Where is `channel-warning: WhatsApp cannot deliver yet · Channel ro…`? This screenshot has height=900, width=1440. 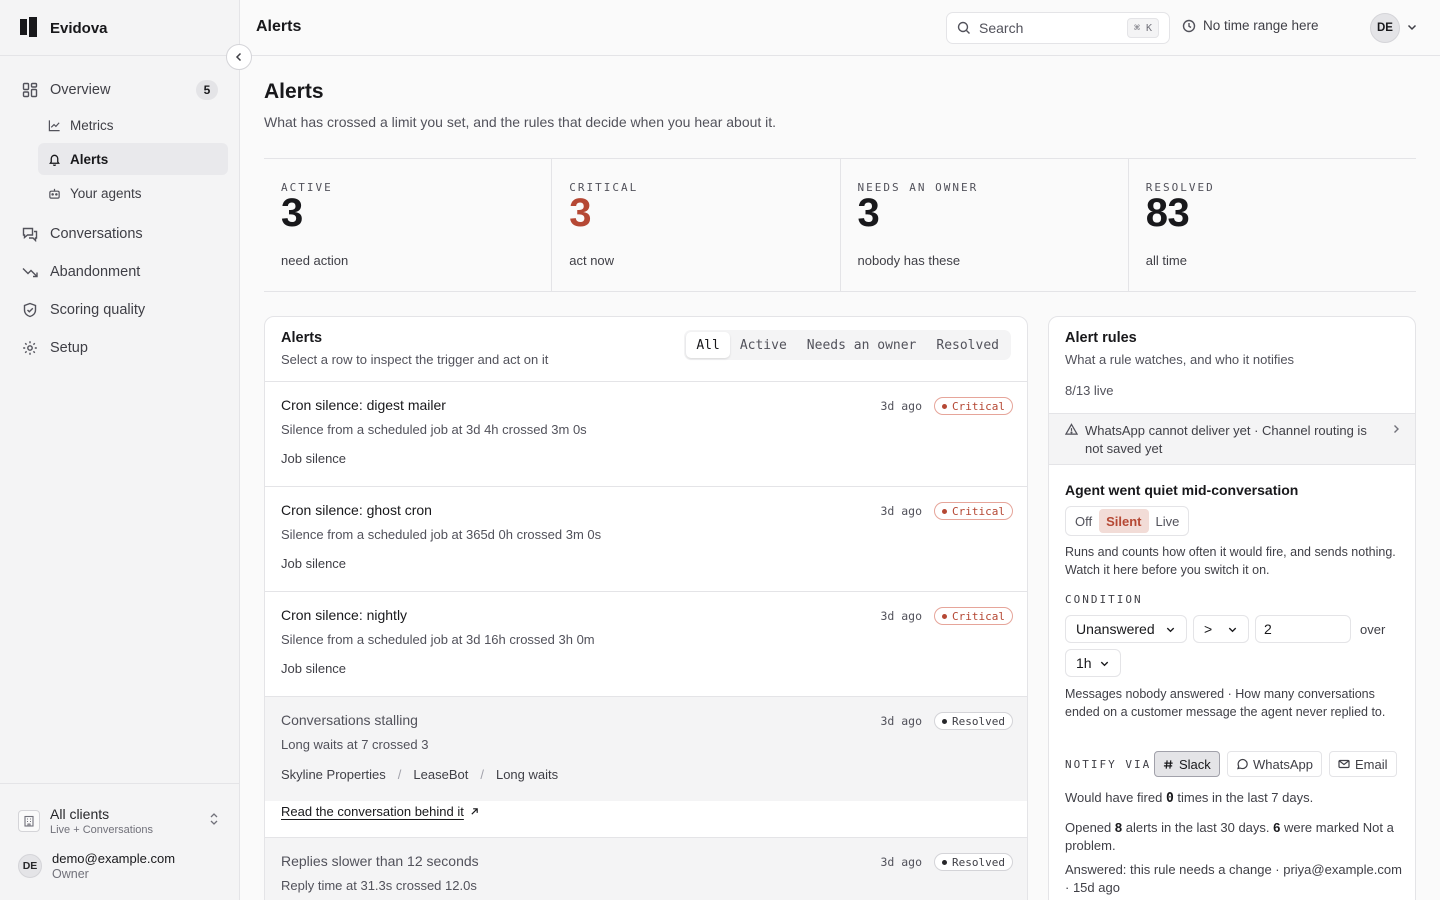
channel-warning: WhatsApp cannot deliver yet · Channel ro… is located at coordinates (1232, 439).